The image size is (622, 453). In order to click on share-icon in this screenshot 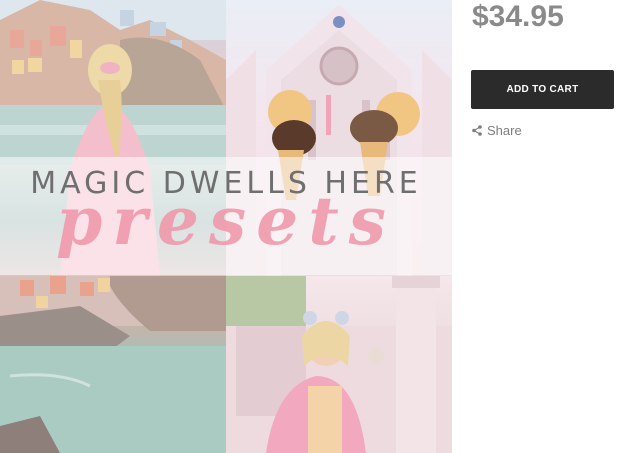, I will do `click(477, 130)`.